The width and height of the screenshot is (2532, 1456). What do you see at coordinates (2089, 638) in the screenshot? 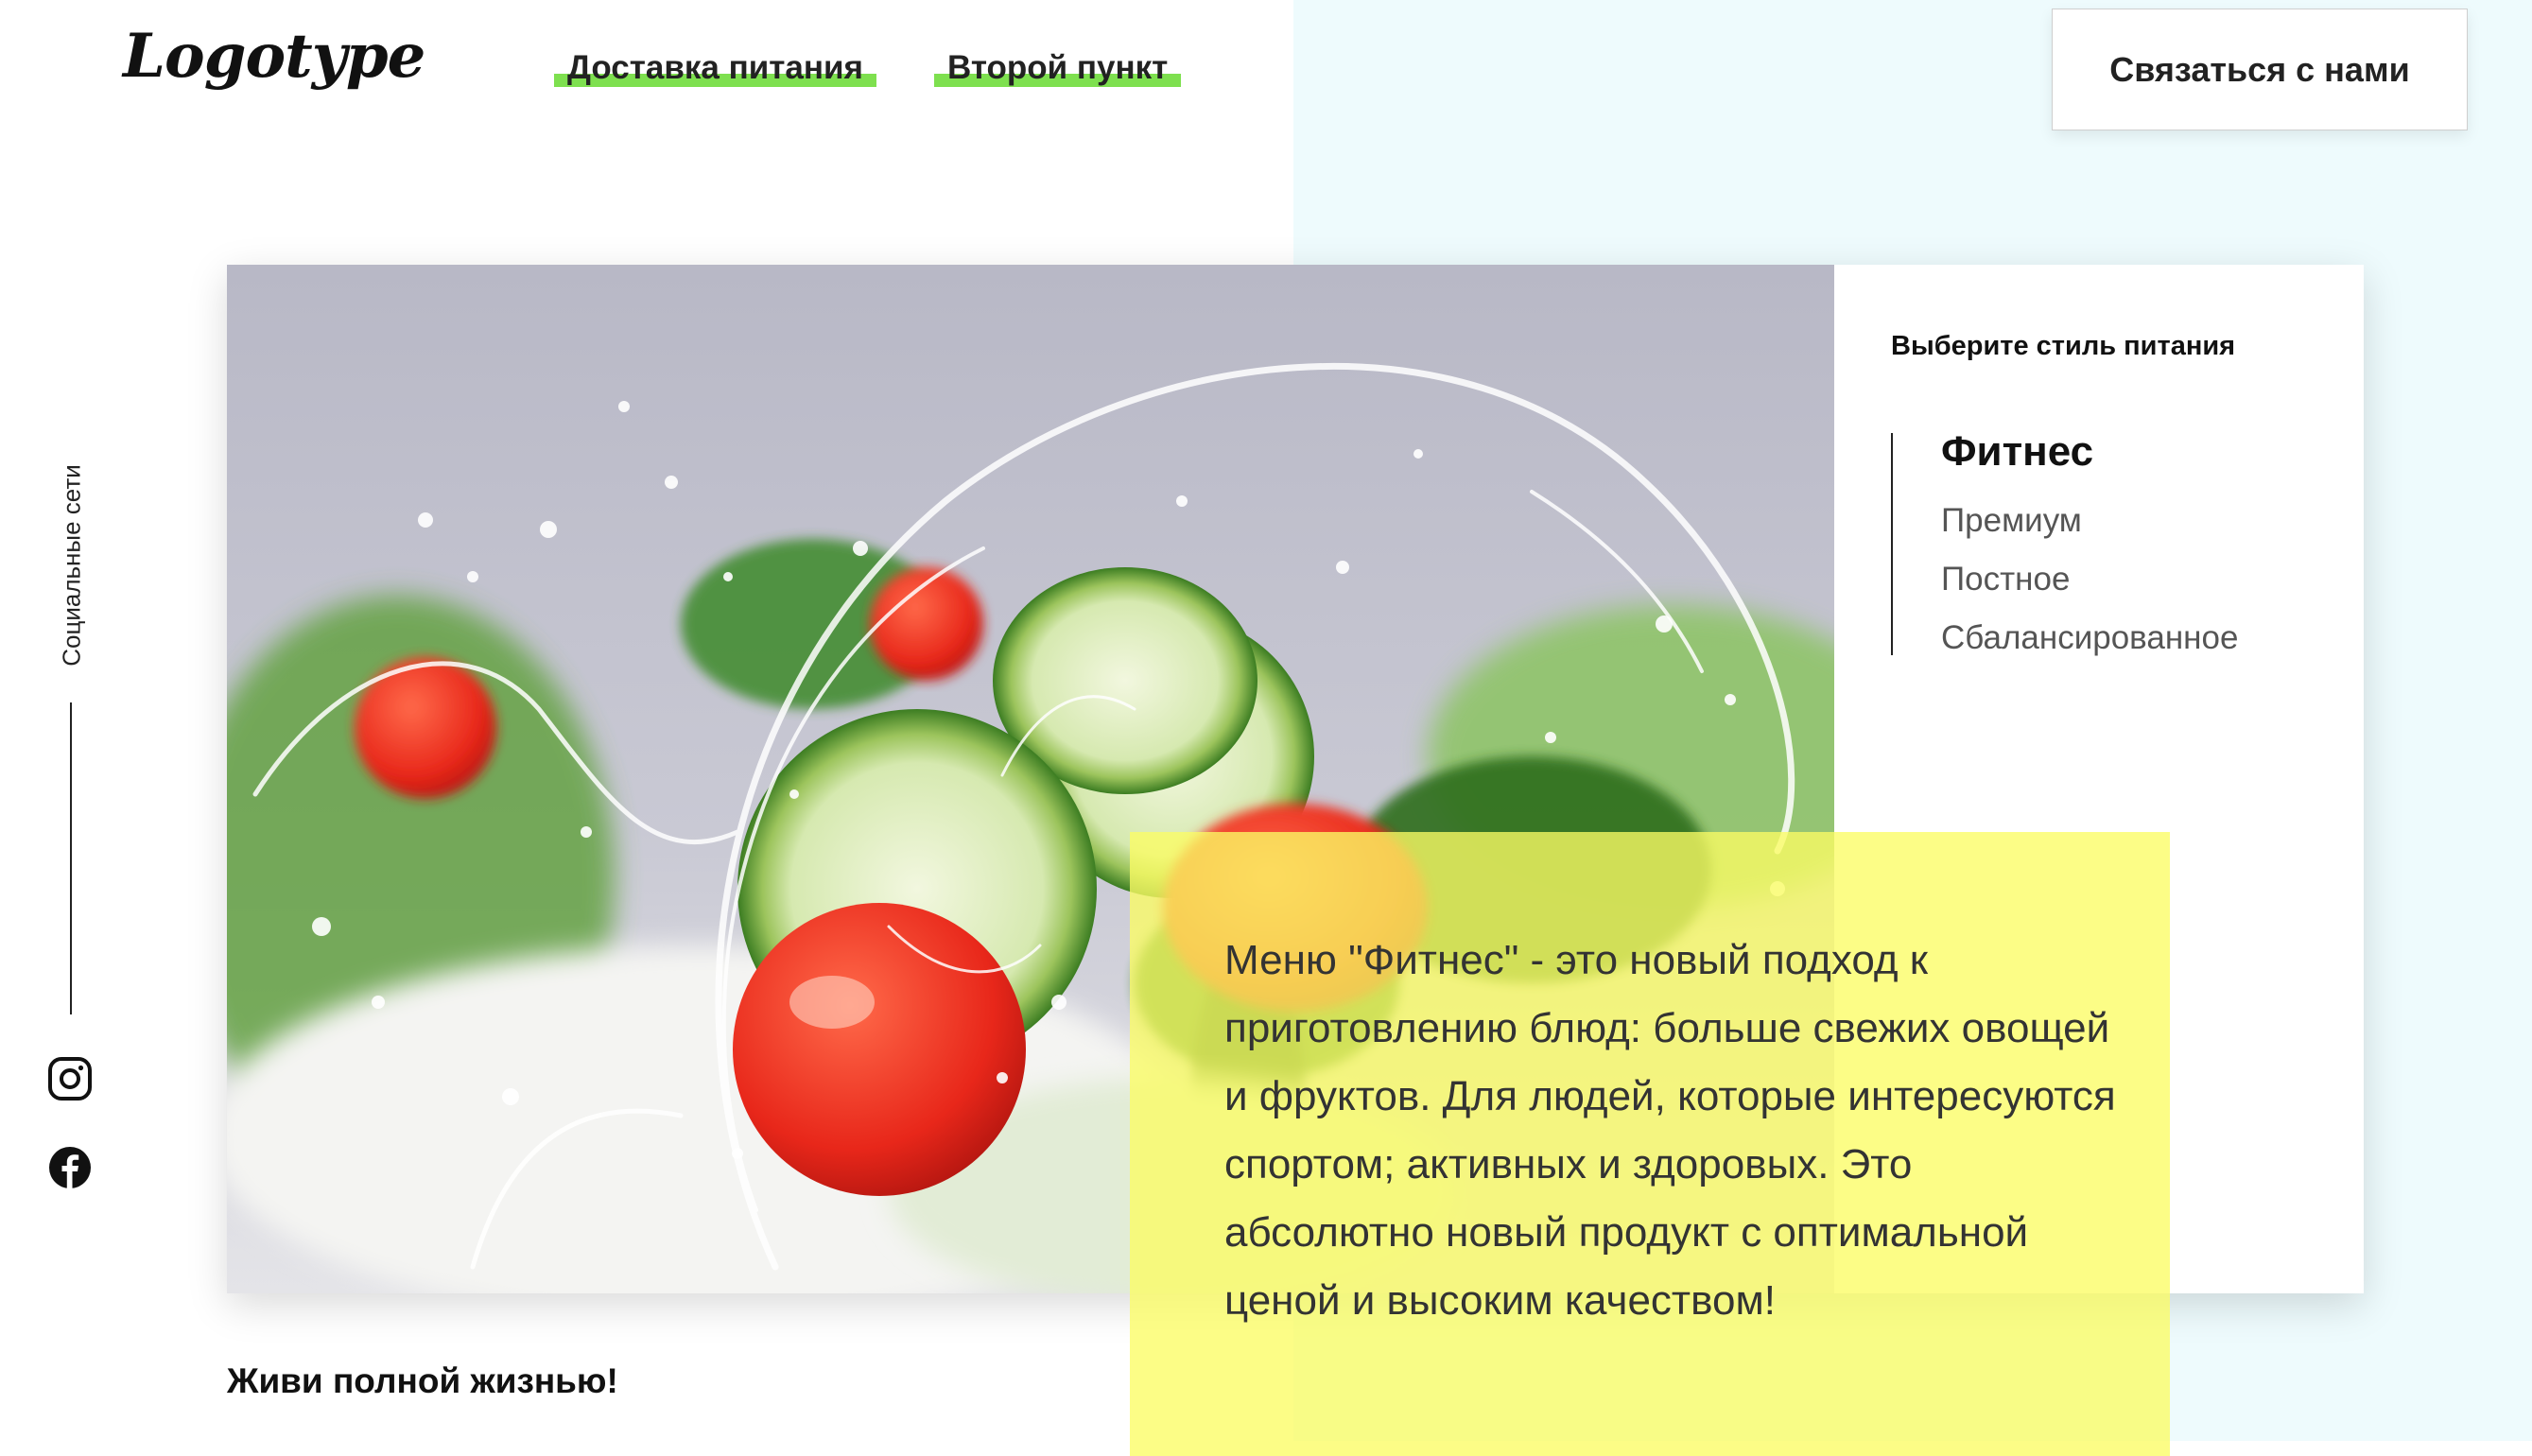
I see `style-item-balanced: Сбалансированное` at bounding box center [2089, 638].